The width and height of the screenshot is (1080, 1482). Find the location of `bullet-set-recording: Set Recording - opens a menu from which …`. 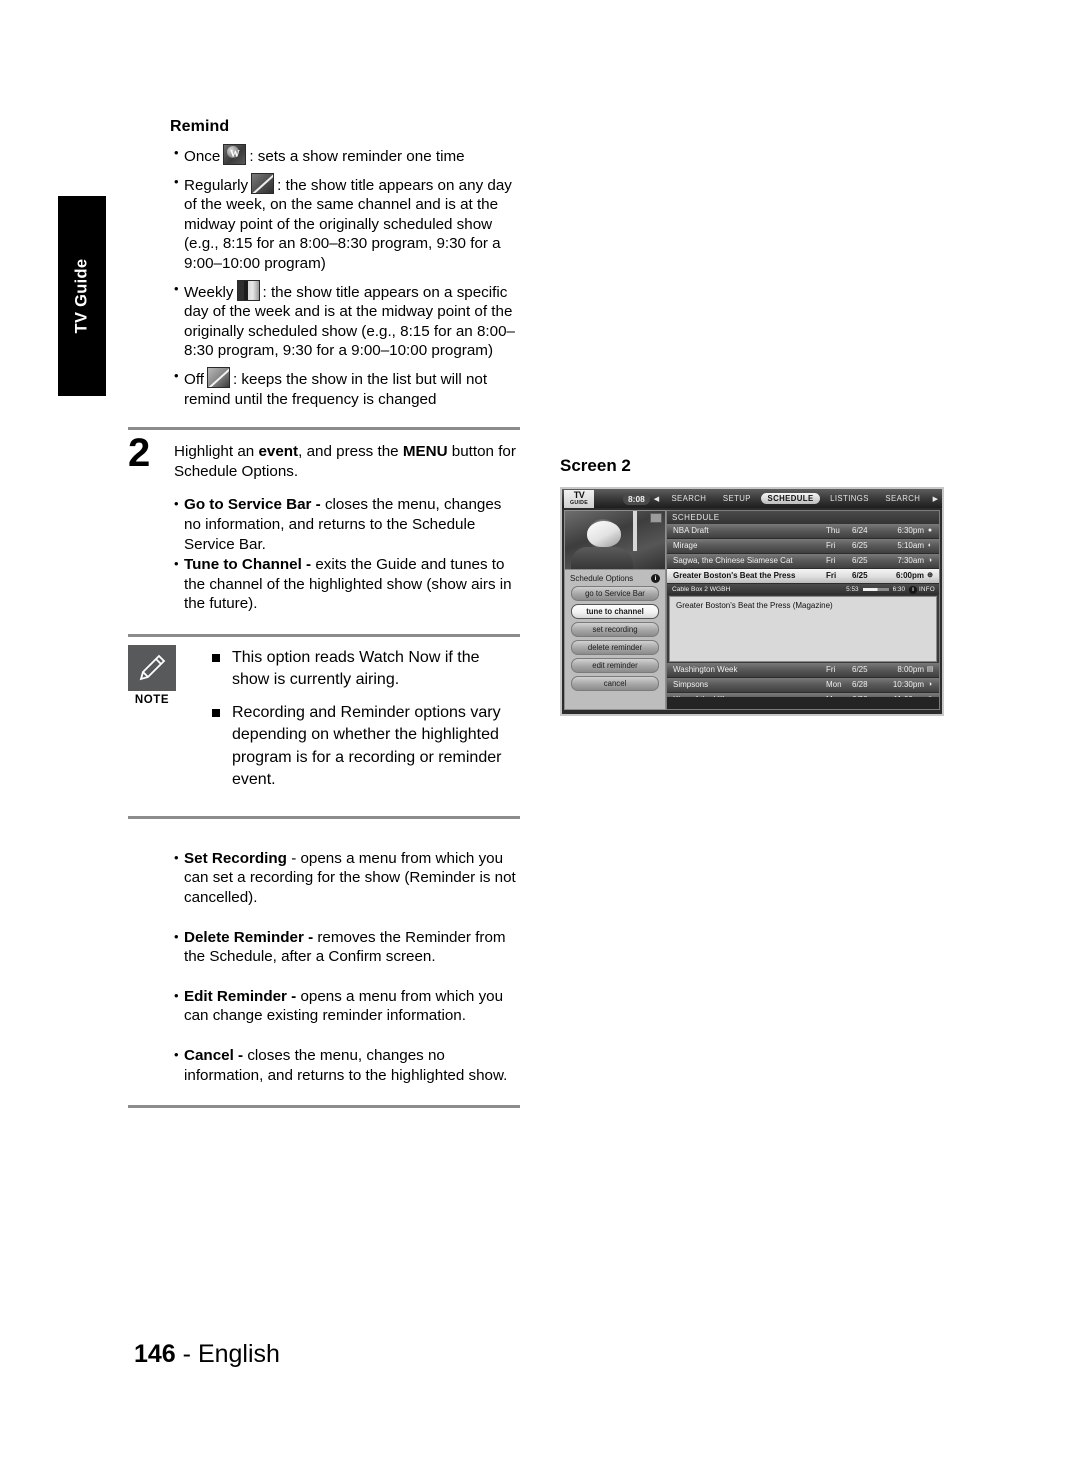

bullet-set-recording: Set Recording - opens a menu from which … is located at coordinates (324, 878).